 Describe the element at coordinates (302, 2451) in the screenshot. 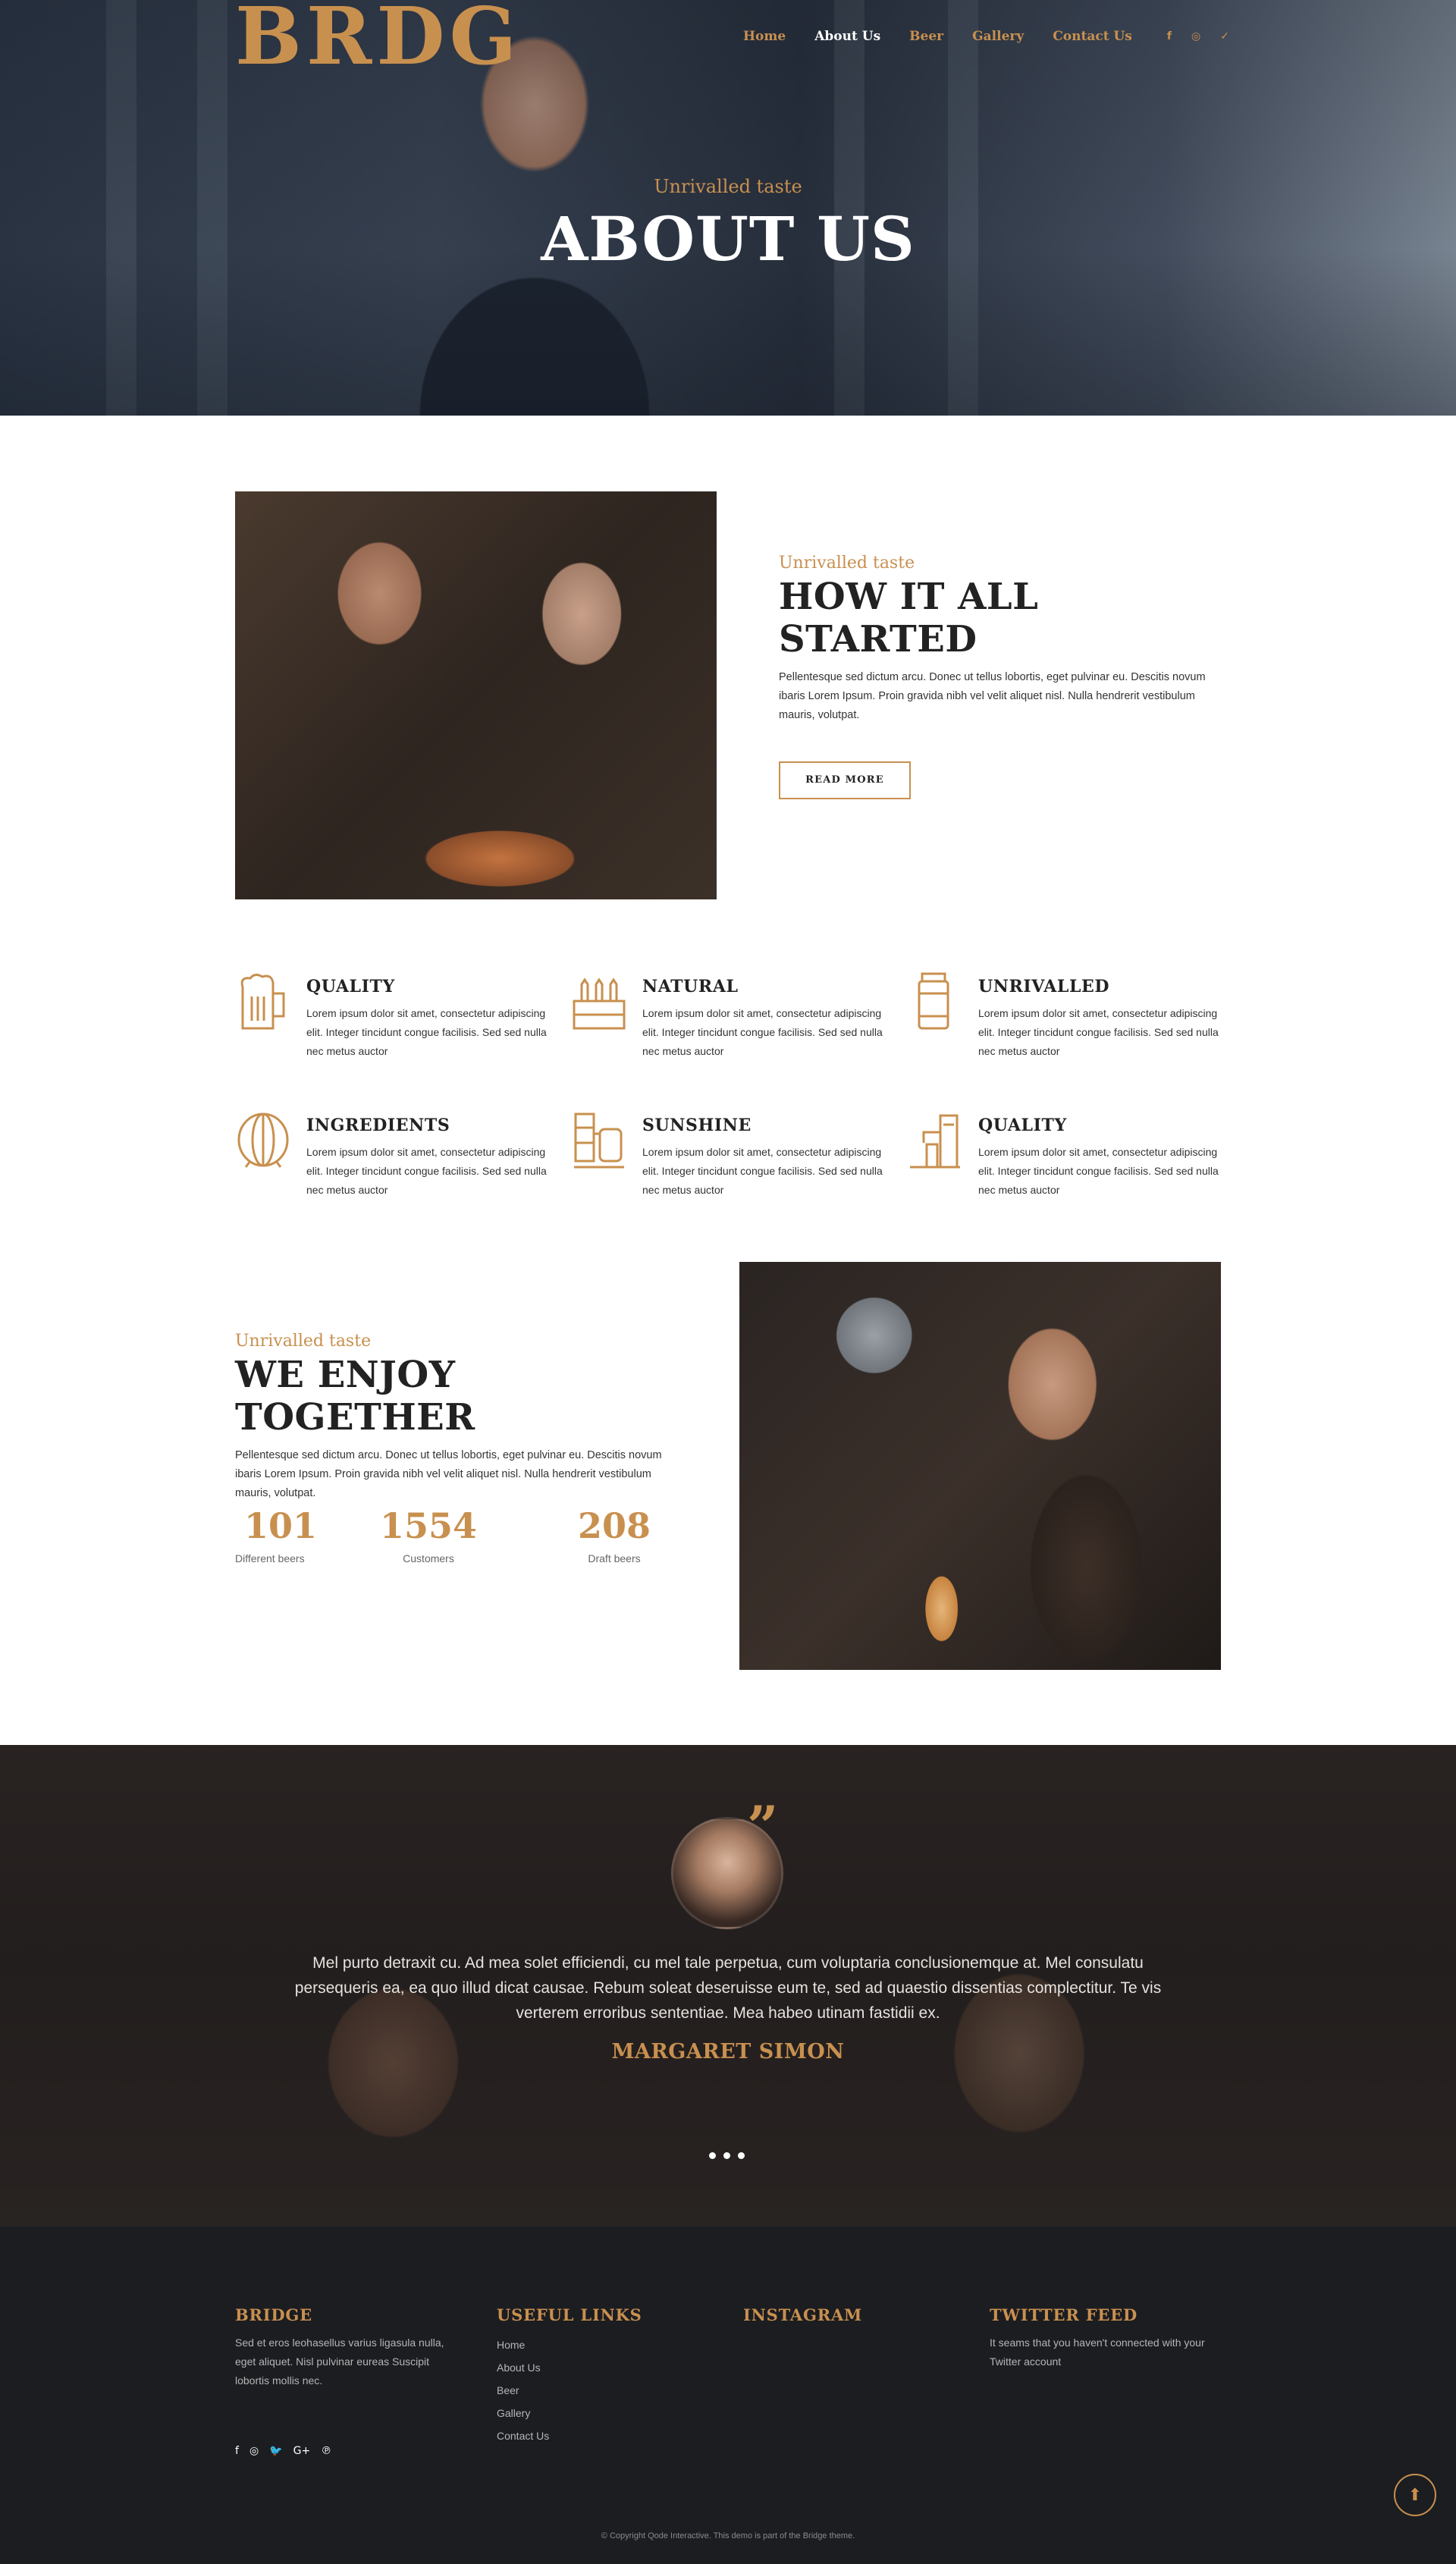

I see `google-plus-icon: G+` at that location.